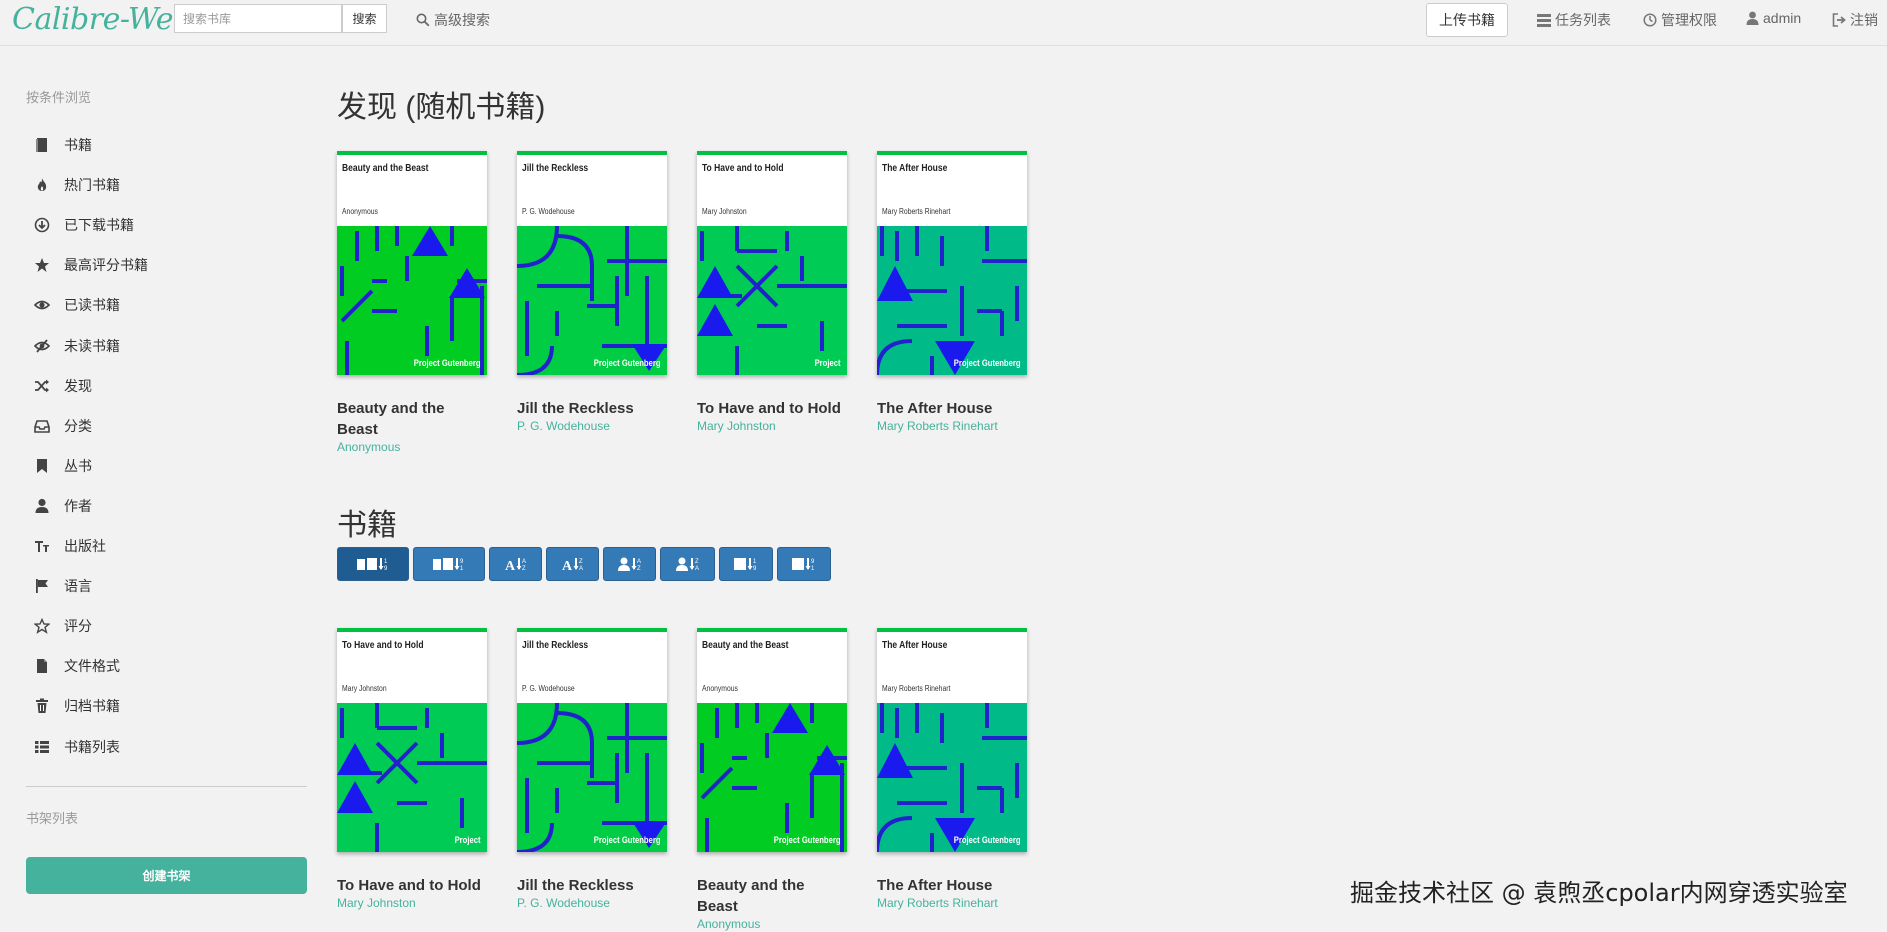 The image size is (1887, 932). I want to click on admin-panel-link: 管理权限, so click(1680, 20).